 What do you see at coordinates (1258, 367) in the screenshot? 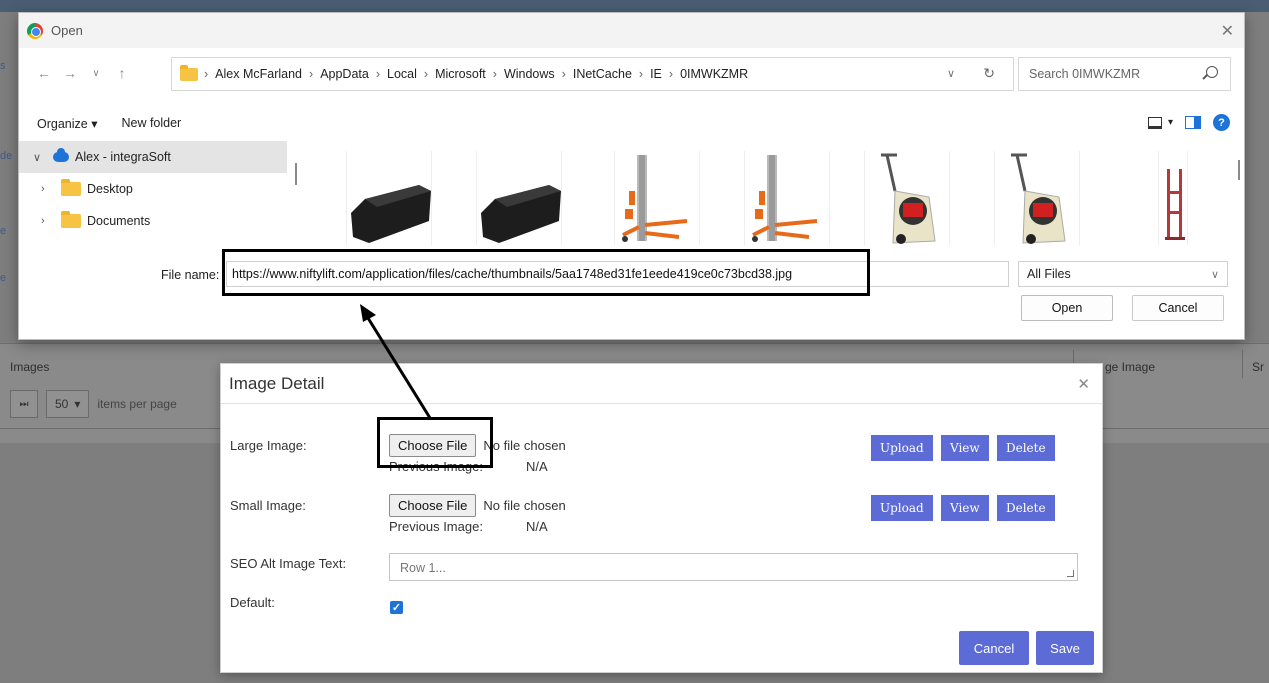
I see `table-header-fragment: Sr` at bounding box center [1258, 367].